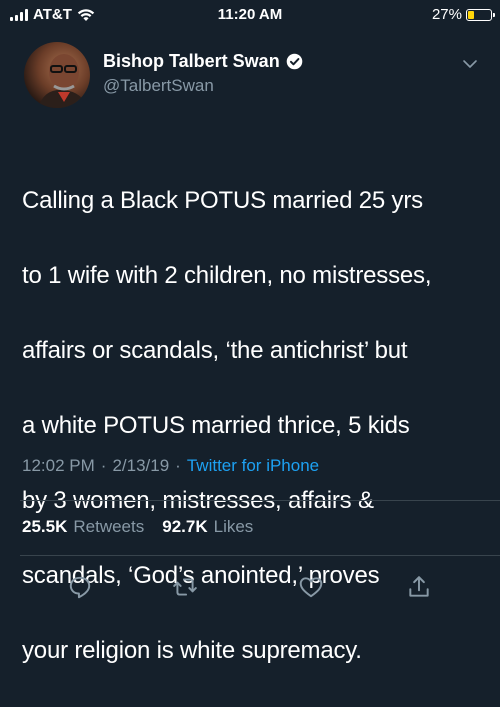 The image size is (500, 707). I want to click on status-right: 27%, so click(463, 14).